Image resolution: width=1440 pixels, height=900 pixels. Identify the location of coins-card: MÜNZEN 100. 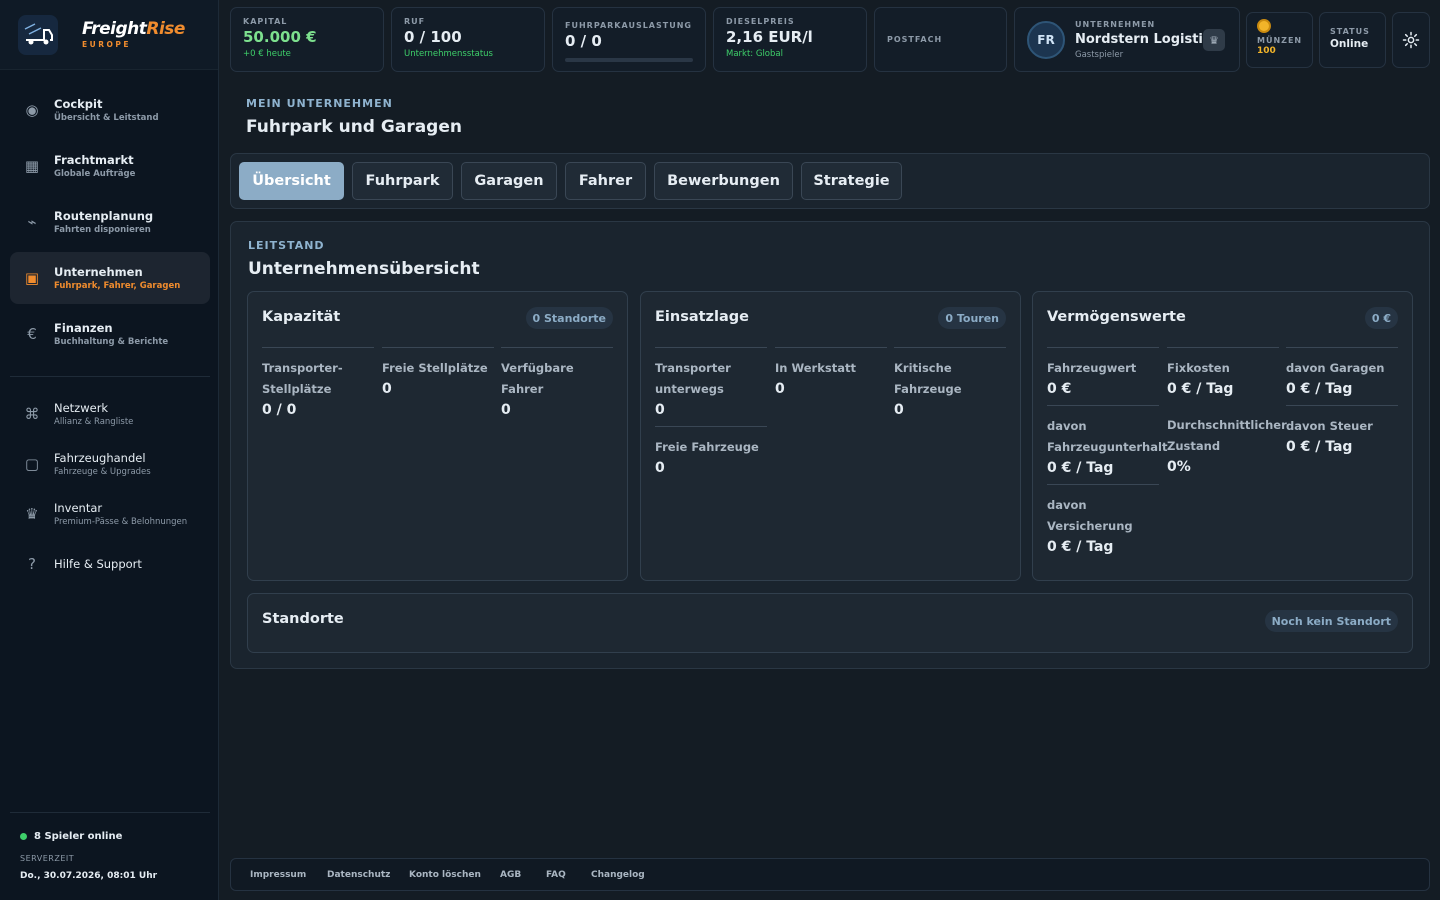
(1279, 40).